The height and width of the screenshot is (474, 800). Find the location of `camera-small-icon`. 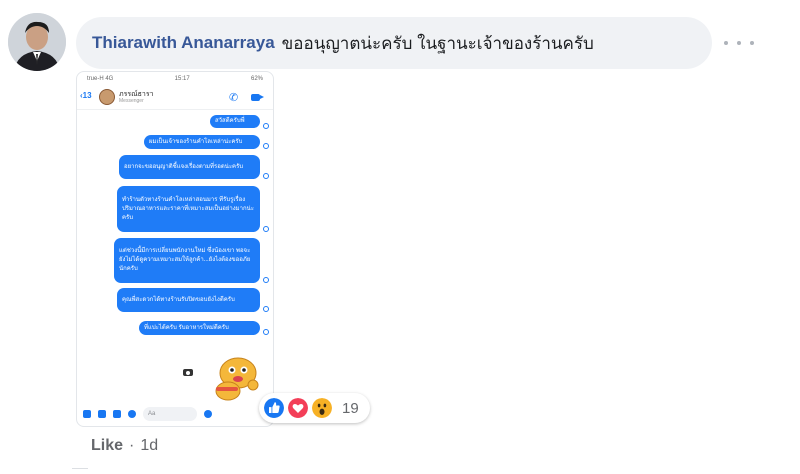

camera-small-icon is located at coordinates (102, 414).